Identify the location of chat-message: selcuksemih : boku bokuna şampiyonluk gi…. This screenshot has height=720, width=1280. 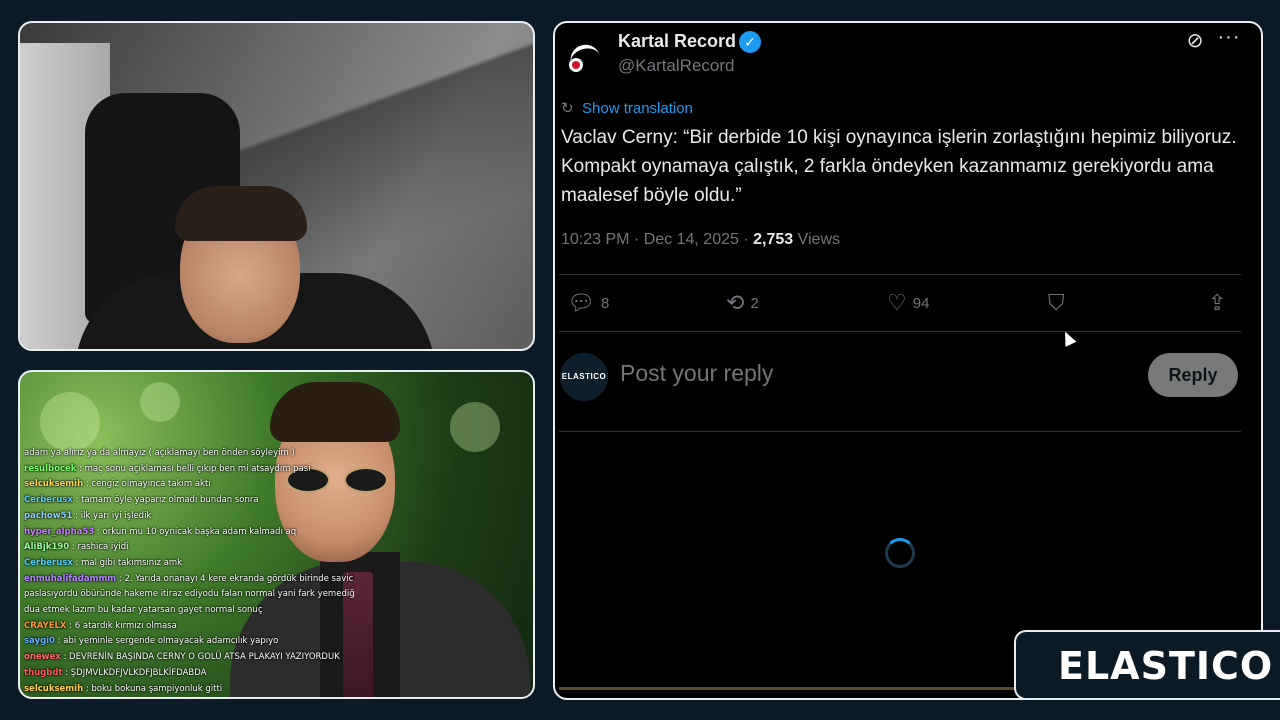
(189, 689).